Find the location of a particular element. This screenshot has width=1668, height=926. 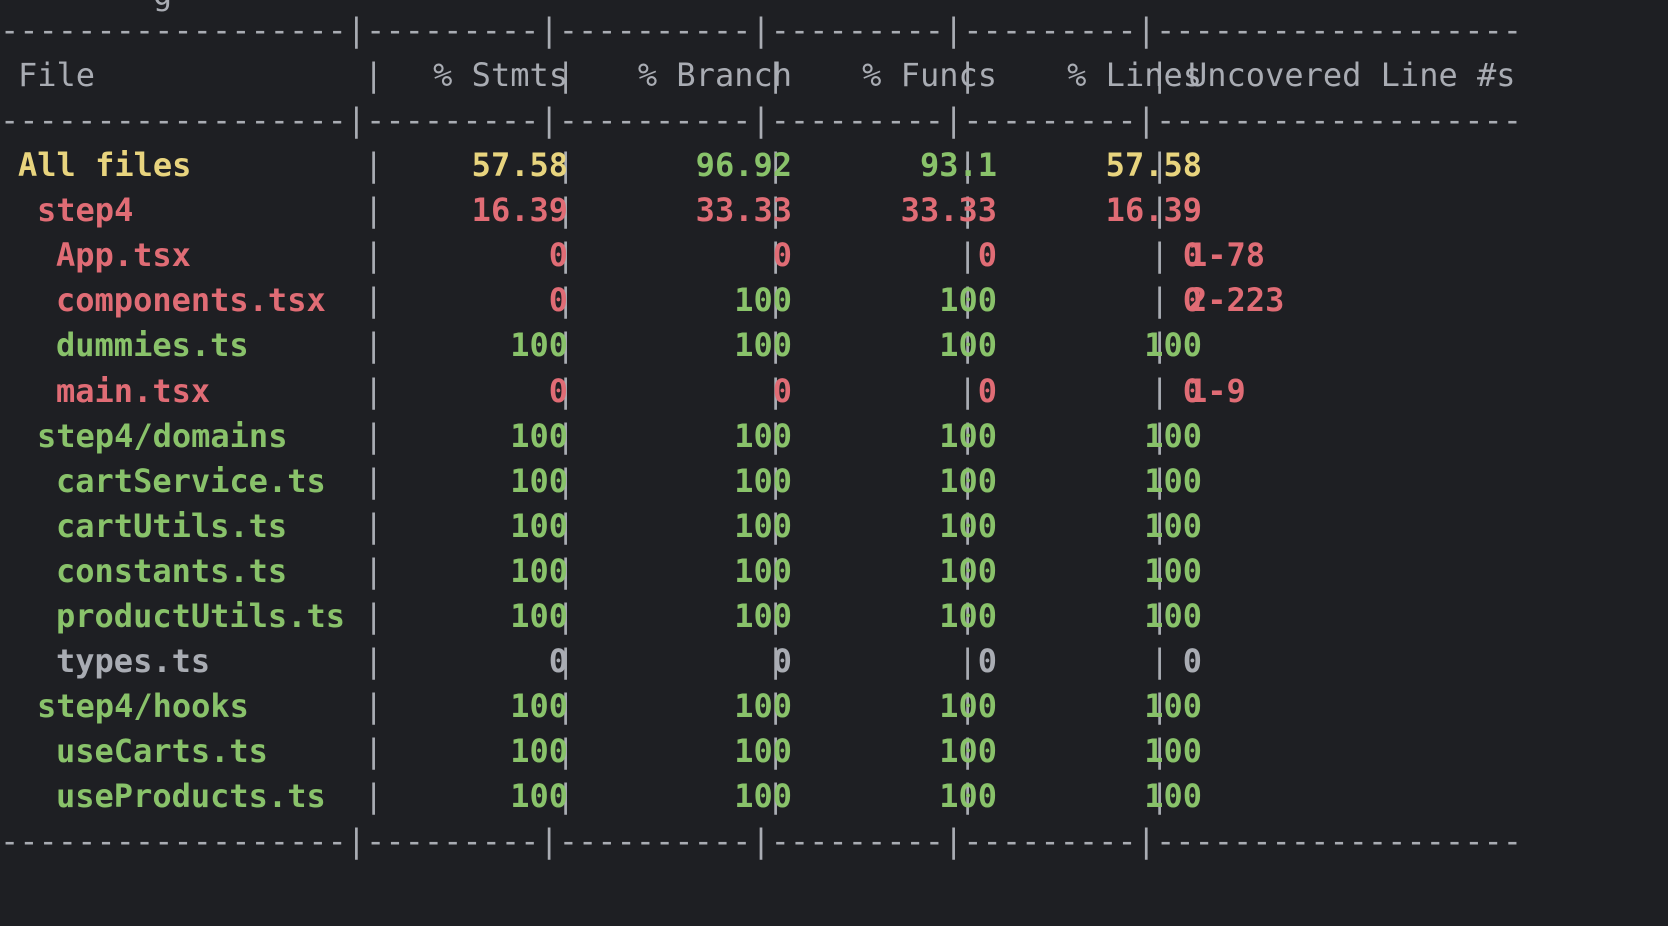

table-row: App.tsx | | | | | 0 0 0 0 1-78 is located at coordinates (834, 255).